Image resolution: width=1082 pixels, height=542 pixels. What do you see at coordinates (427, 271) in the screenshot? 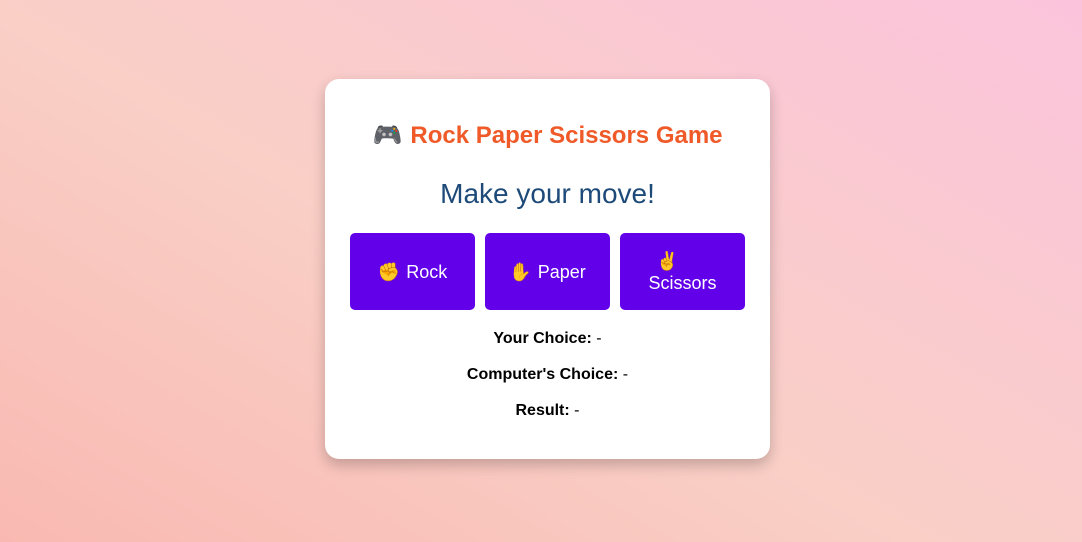
I see `rock-button-label: Rock` at bounding box center [427, 271].